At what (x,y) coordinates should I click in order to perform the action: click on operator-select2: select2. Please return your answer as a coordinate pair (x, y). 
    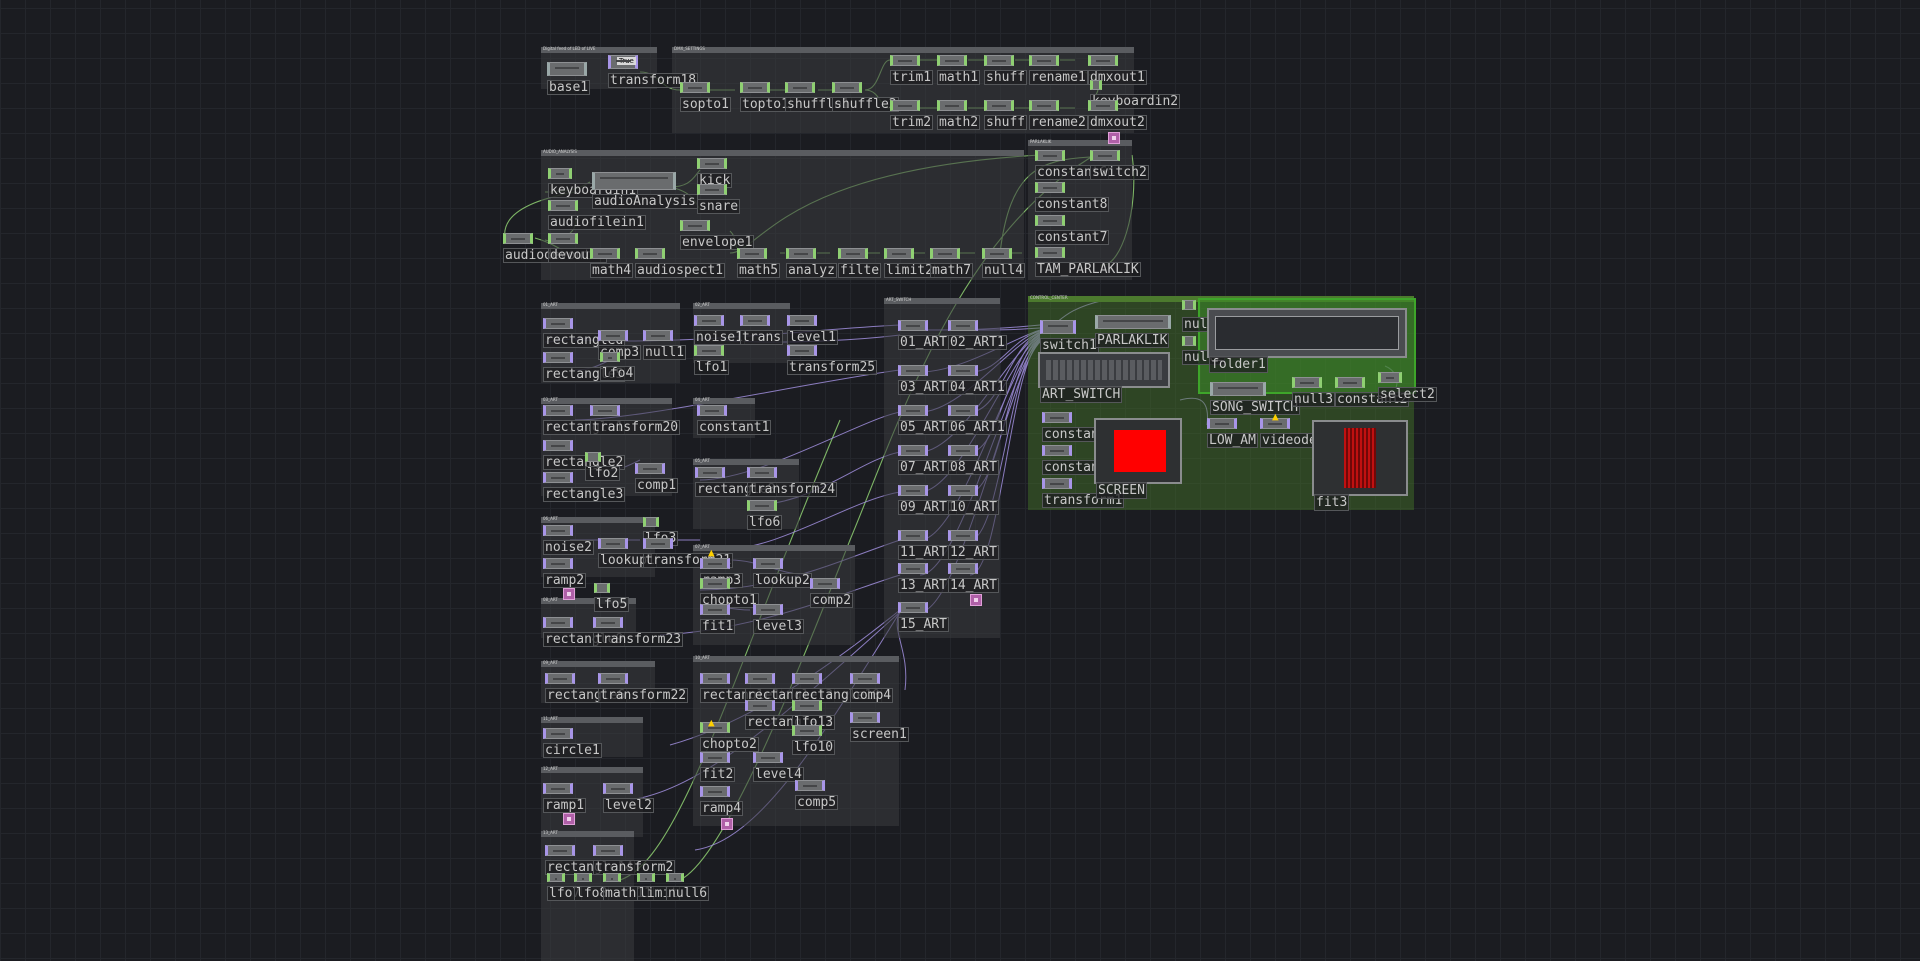
    Looking at the image, I should click on (1407, 387).